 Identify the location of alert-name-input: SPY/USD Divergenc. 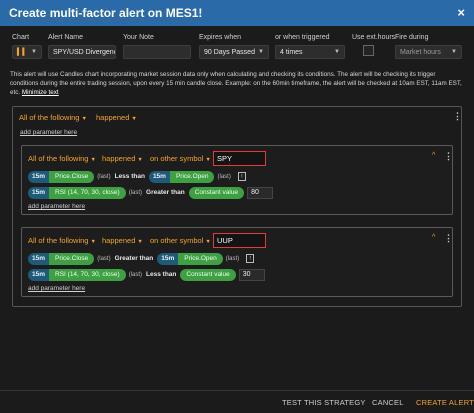
(82, 52).